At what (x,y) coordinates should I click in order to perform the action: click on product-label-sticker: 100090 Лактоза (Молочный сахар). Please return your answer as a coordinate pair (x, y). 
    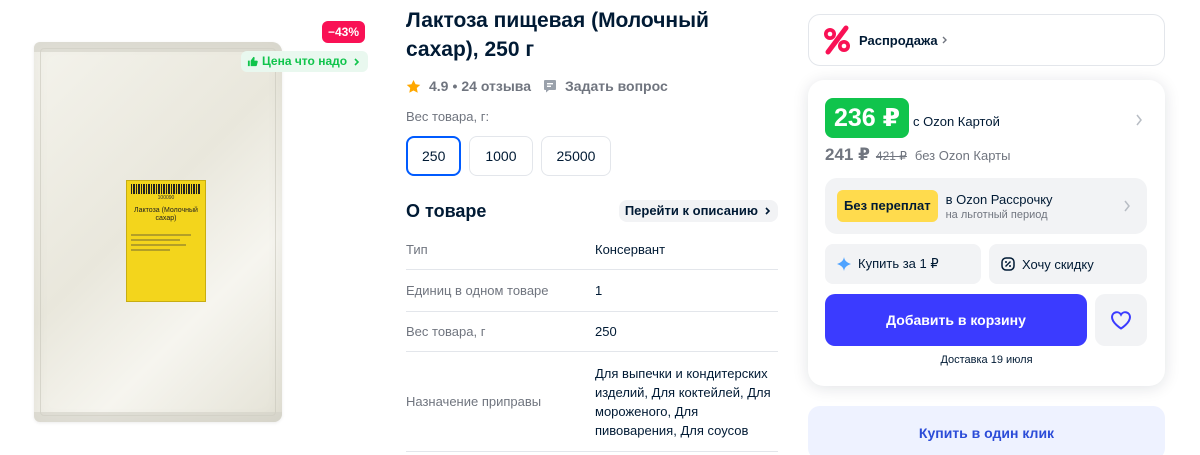
    Looking at the image, I should click on (166, 241).